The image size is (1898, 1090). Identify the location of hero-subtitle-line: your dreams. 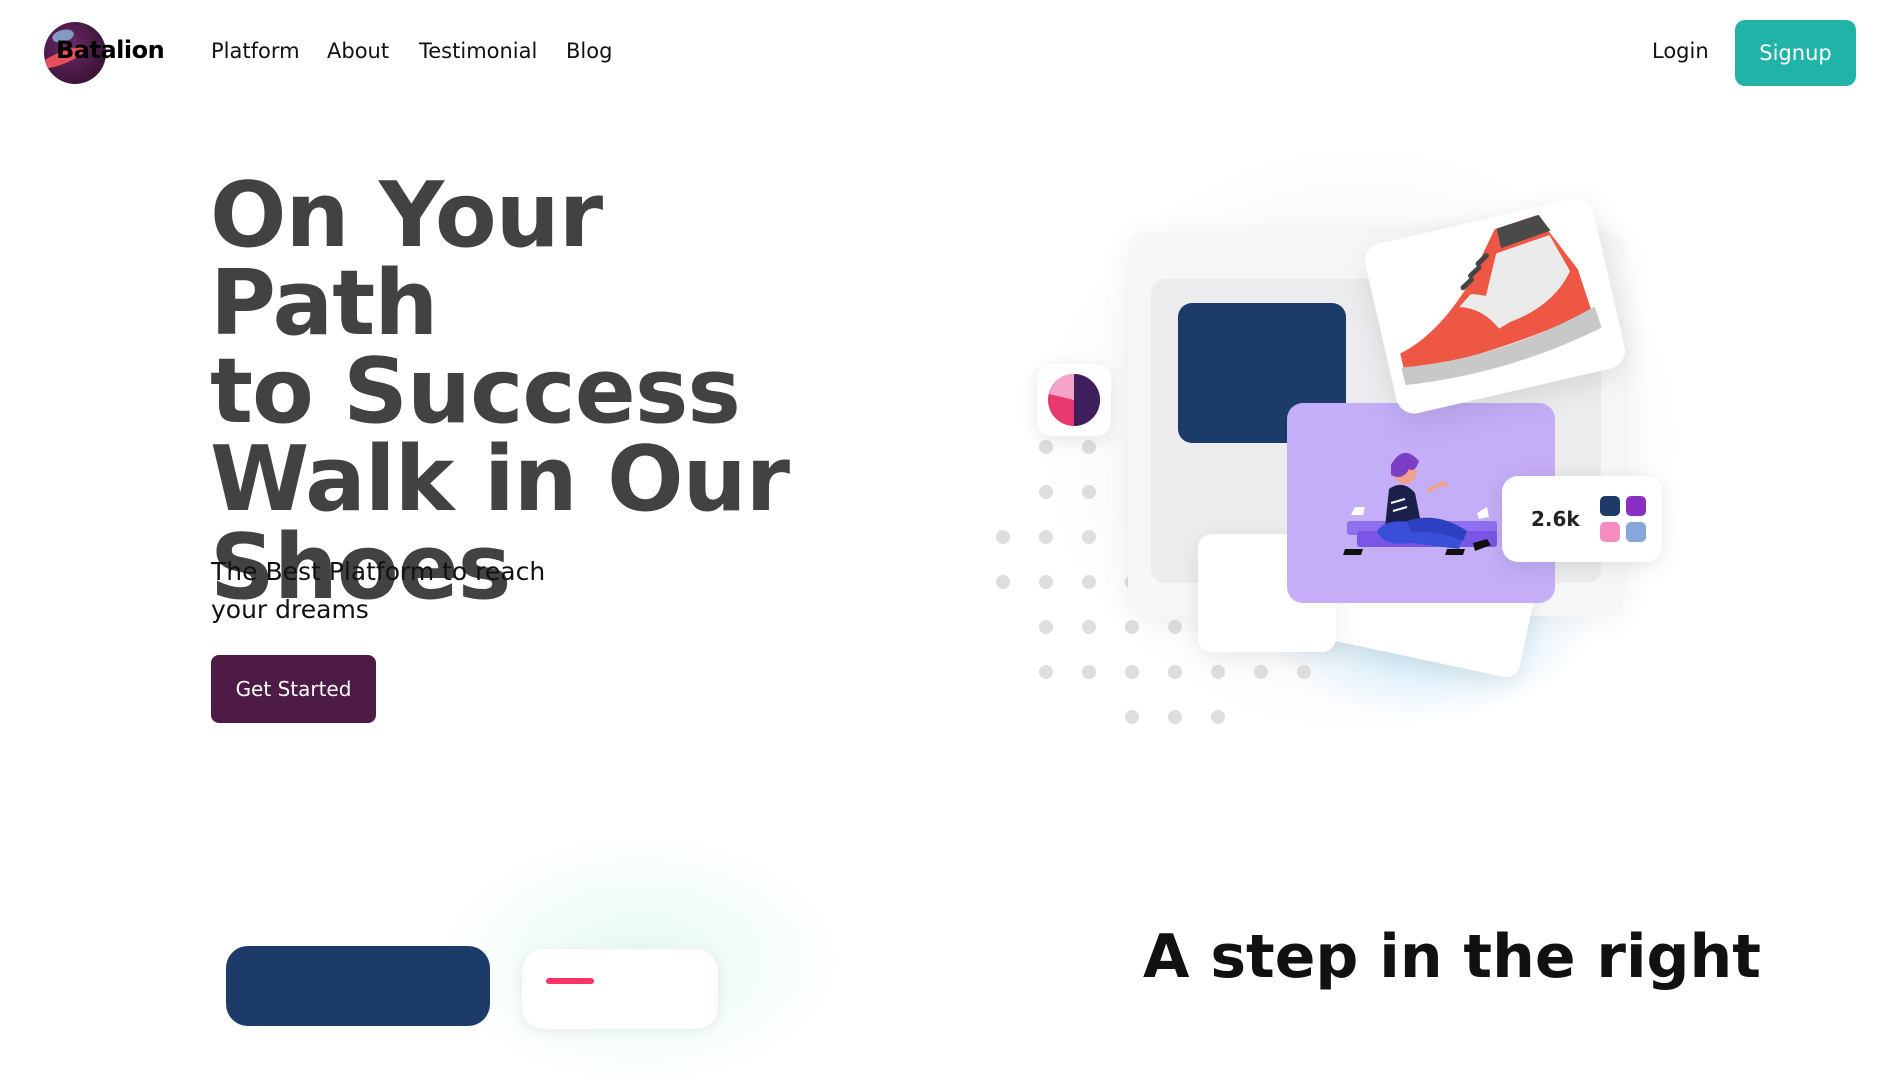
(290, 609).